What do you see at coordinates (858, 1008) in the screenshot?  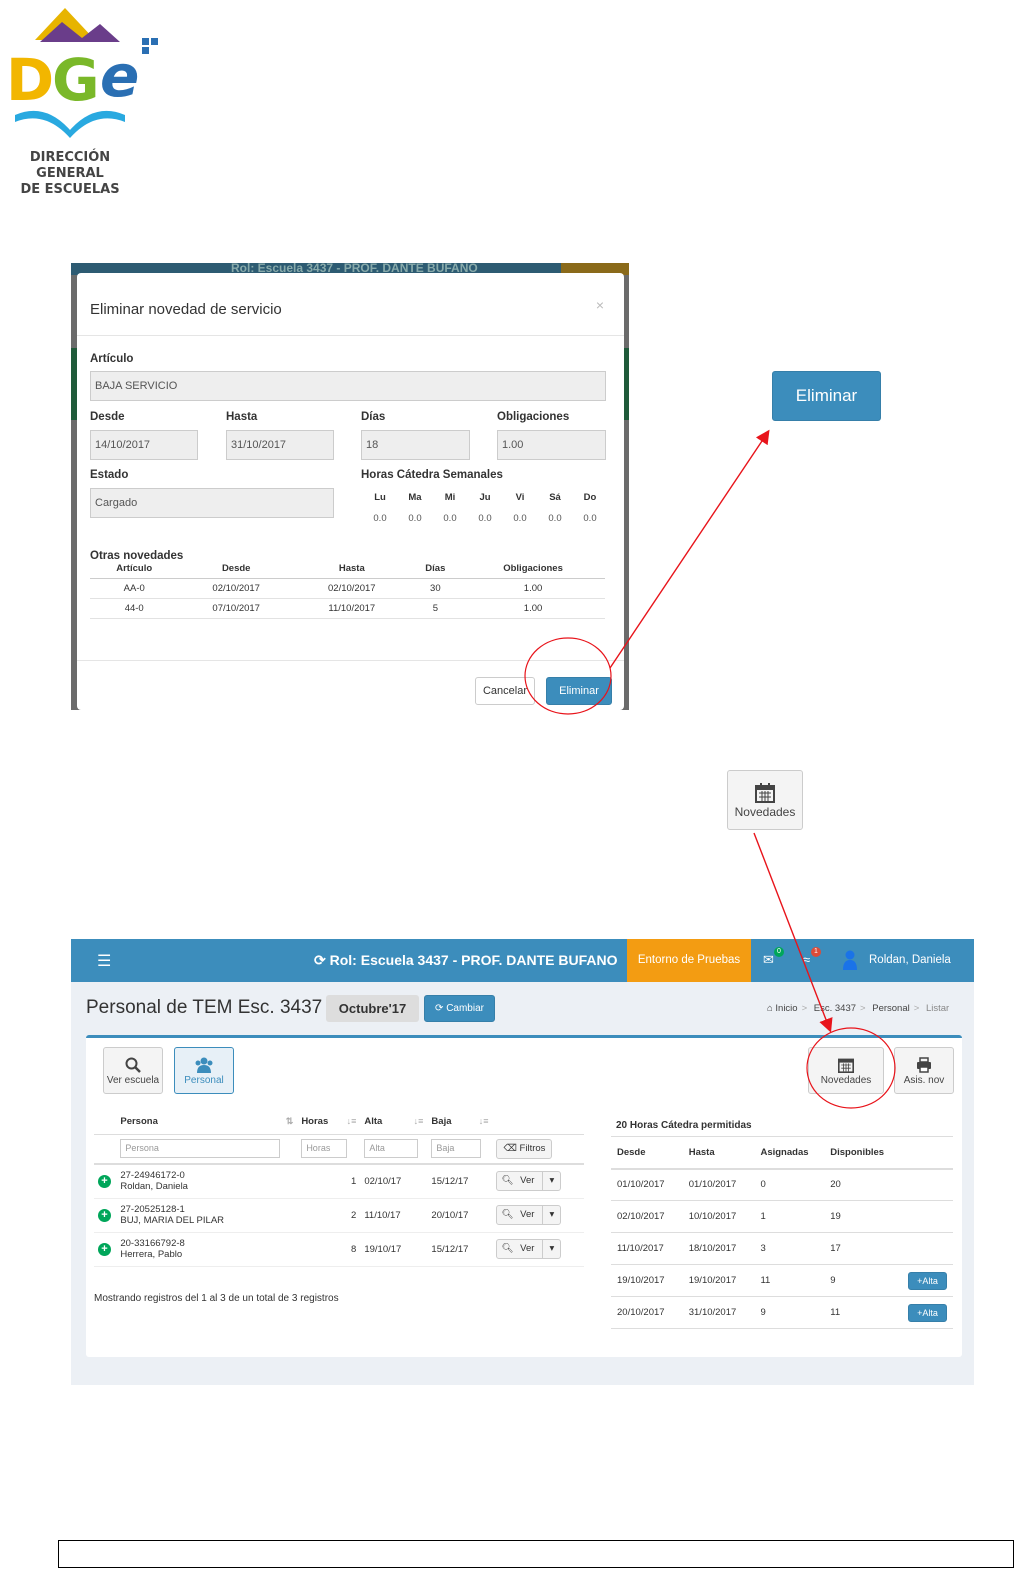 I see `breadcrumb: ⌂ Inicio > Esc. 3437 > Personal > Listar` at bounding box center [858, 1008].